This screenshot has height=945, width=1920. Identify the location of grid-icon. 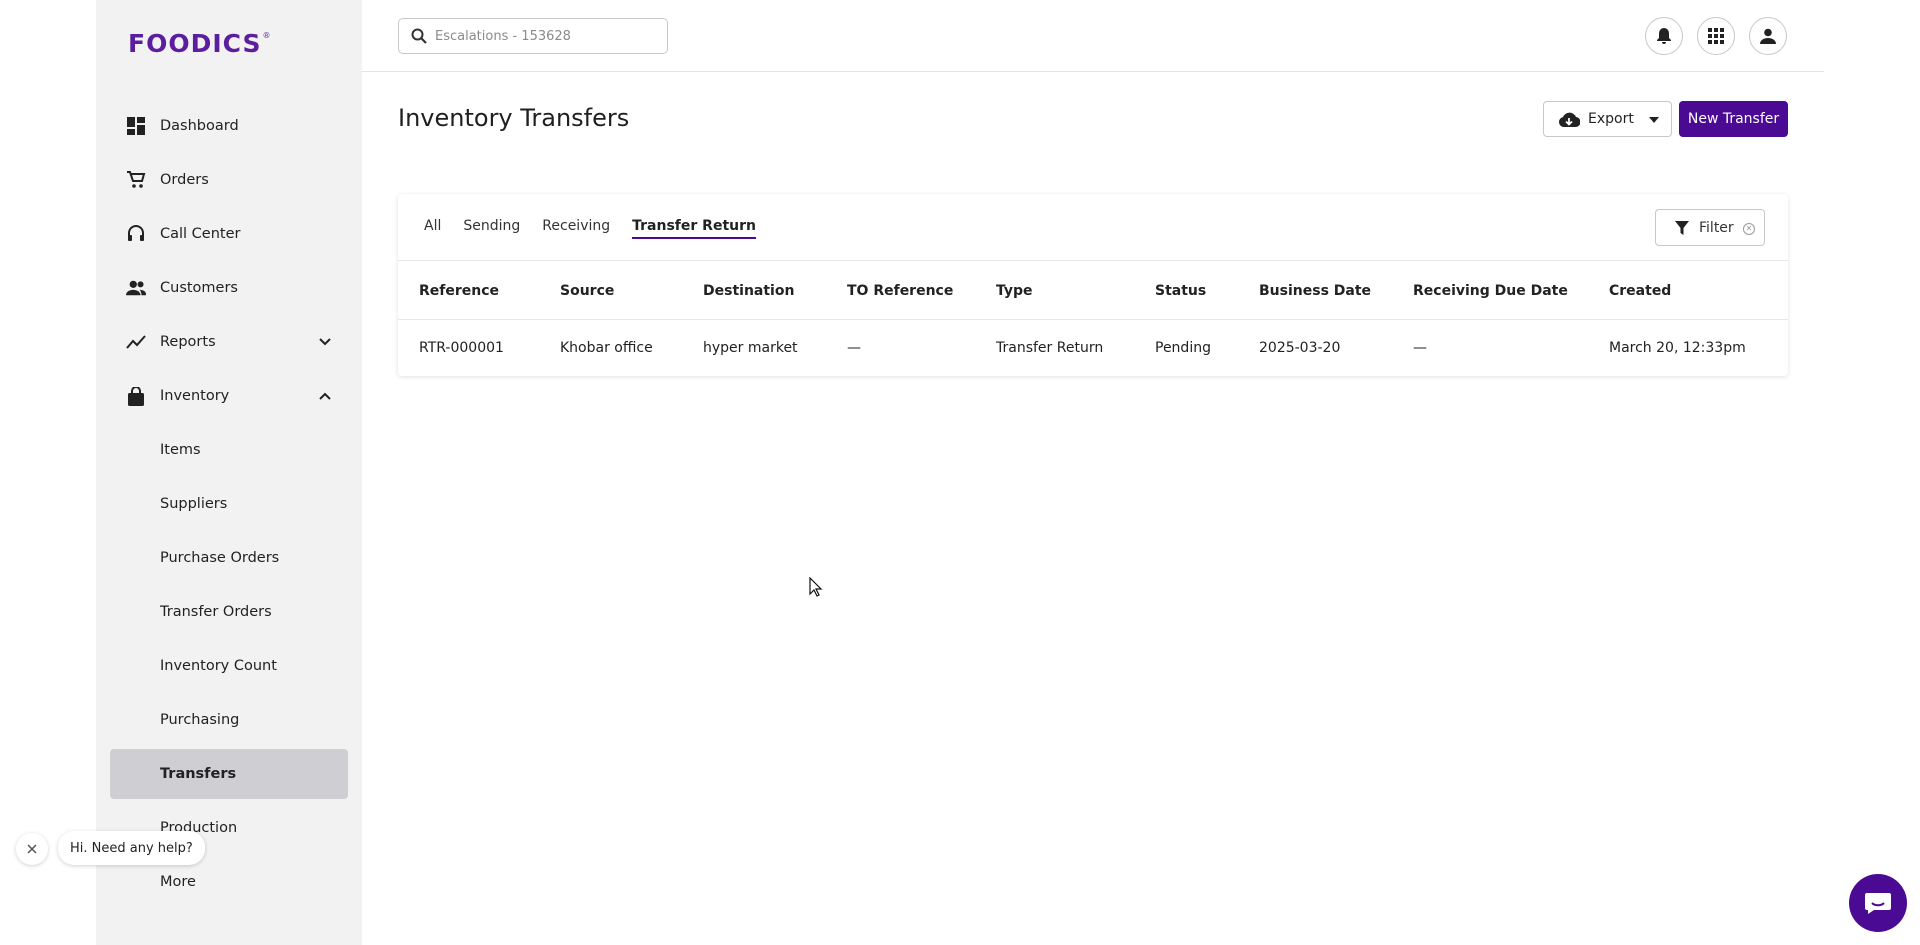
(1716, 36).